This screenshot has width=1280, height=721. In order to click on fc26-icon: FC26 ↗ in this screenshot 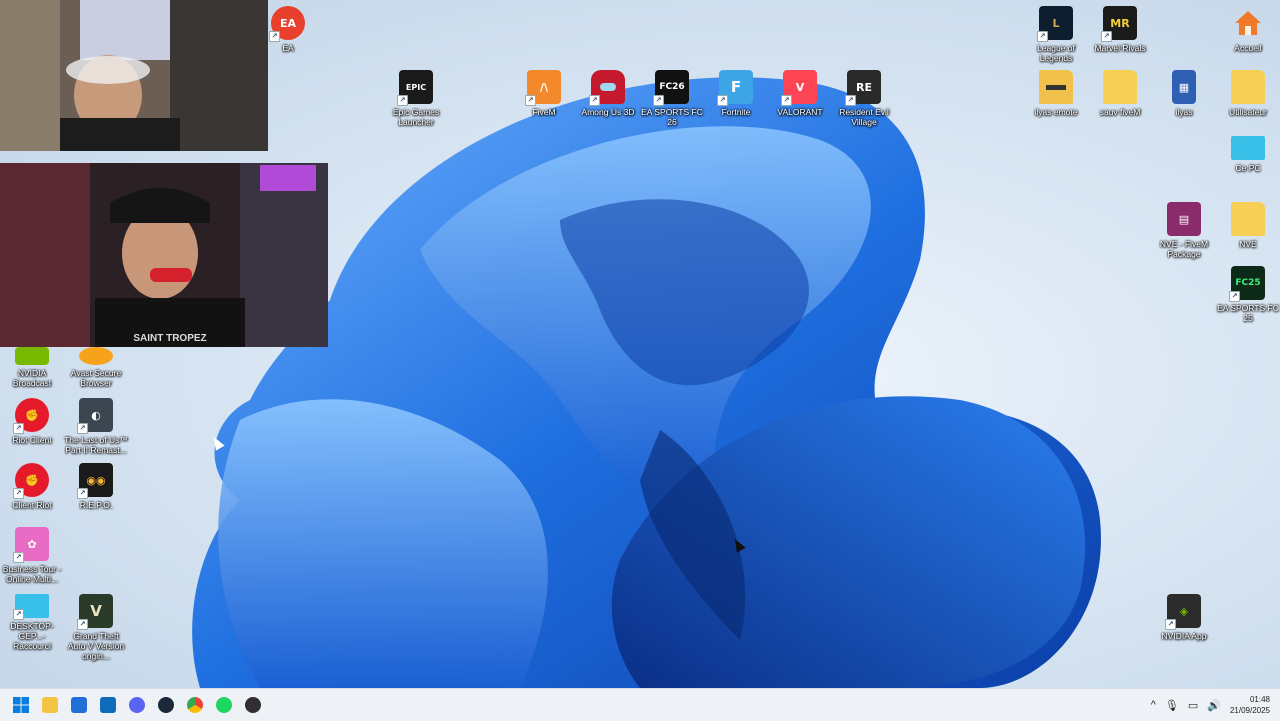, I will do `click(671, 88)`.